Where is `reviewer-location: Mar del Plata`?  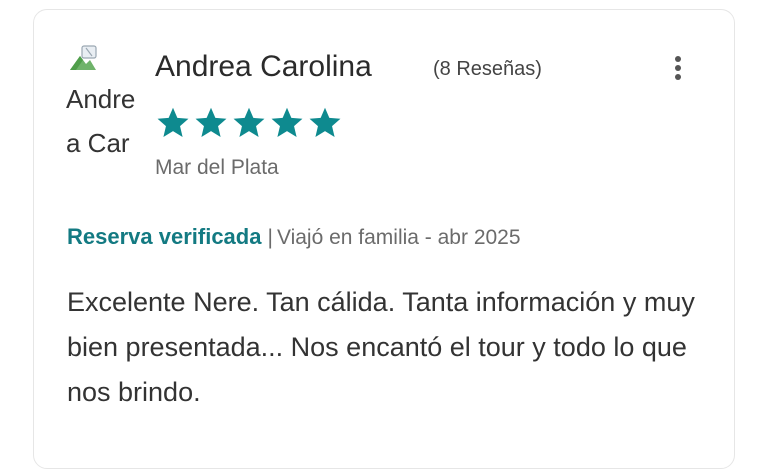
reviewer-location: Mar del Plata is located at coordinates (217, 167).